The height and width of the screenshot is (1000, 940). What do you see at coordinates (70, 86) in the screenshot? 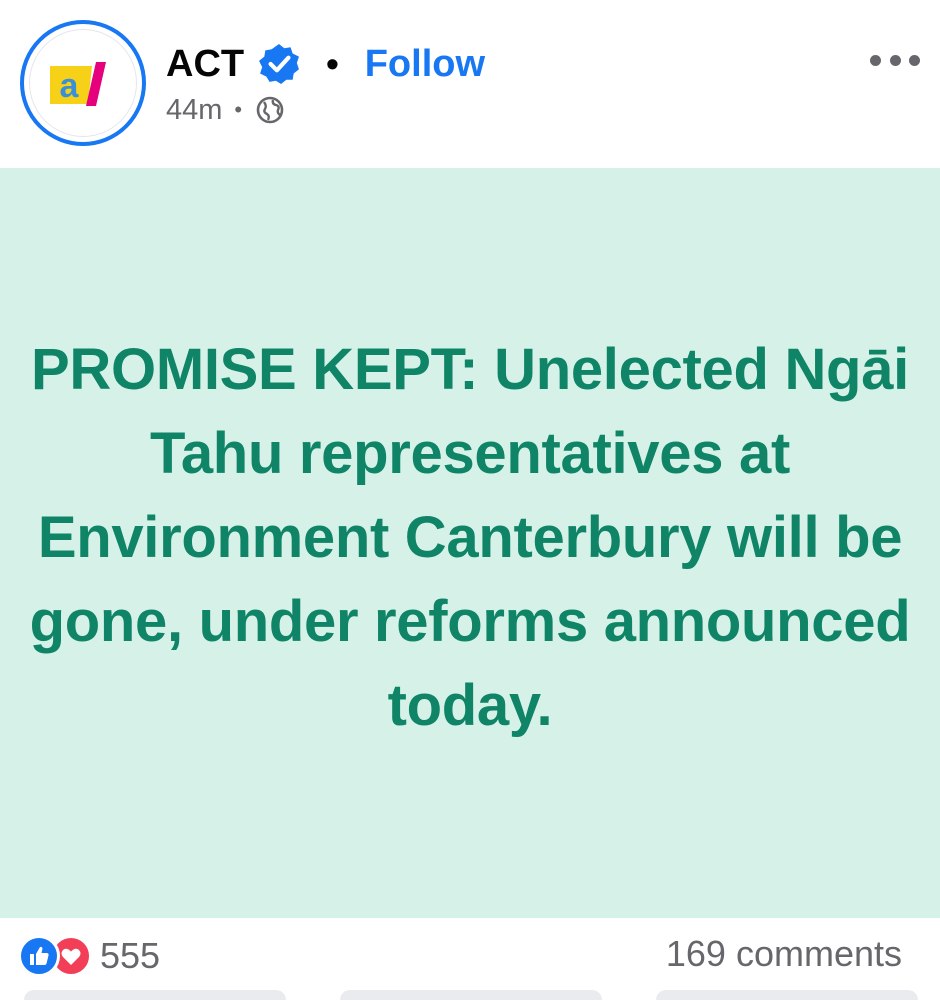
I see `svg-text: a` at bounding box center [70, 86].